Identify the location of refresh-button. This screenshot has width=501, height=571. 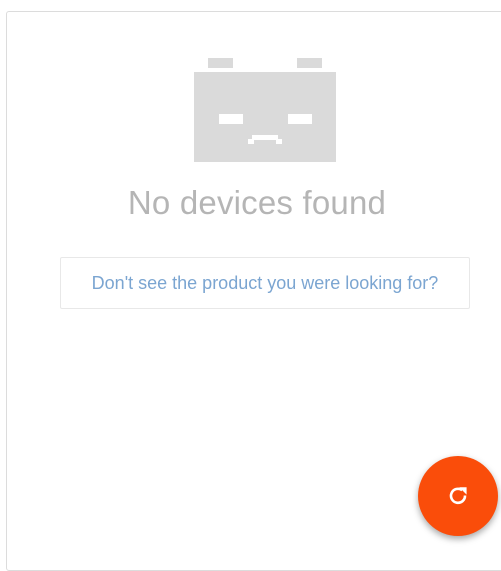
(458, 496).